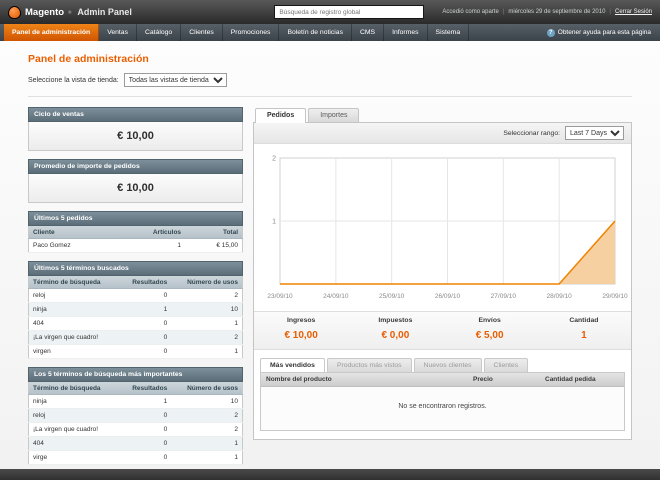  I want to click on table-row: Paco Gomez 1 € 15,00, so click(135, 245).